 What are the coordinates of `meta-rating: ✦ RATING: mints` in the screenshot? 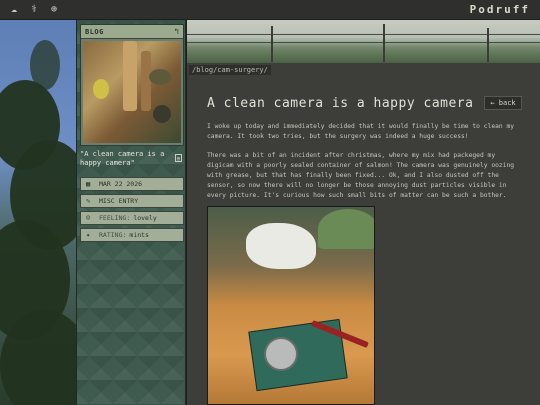 It's located at (132, 235).